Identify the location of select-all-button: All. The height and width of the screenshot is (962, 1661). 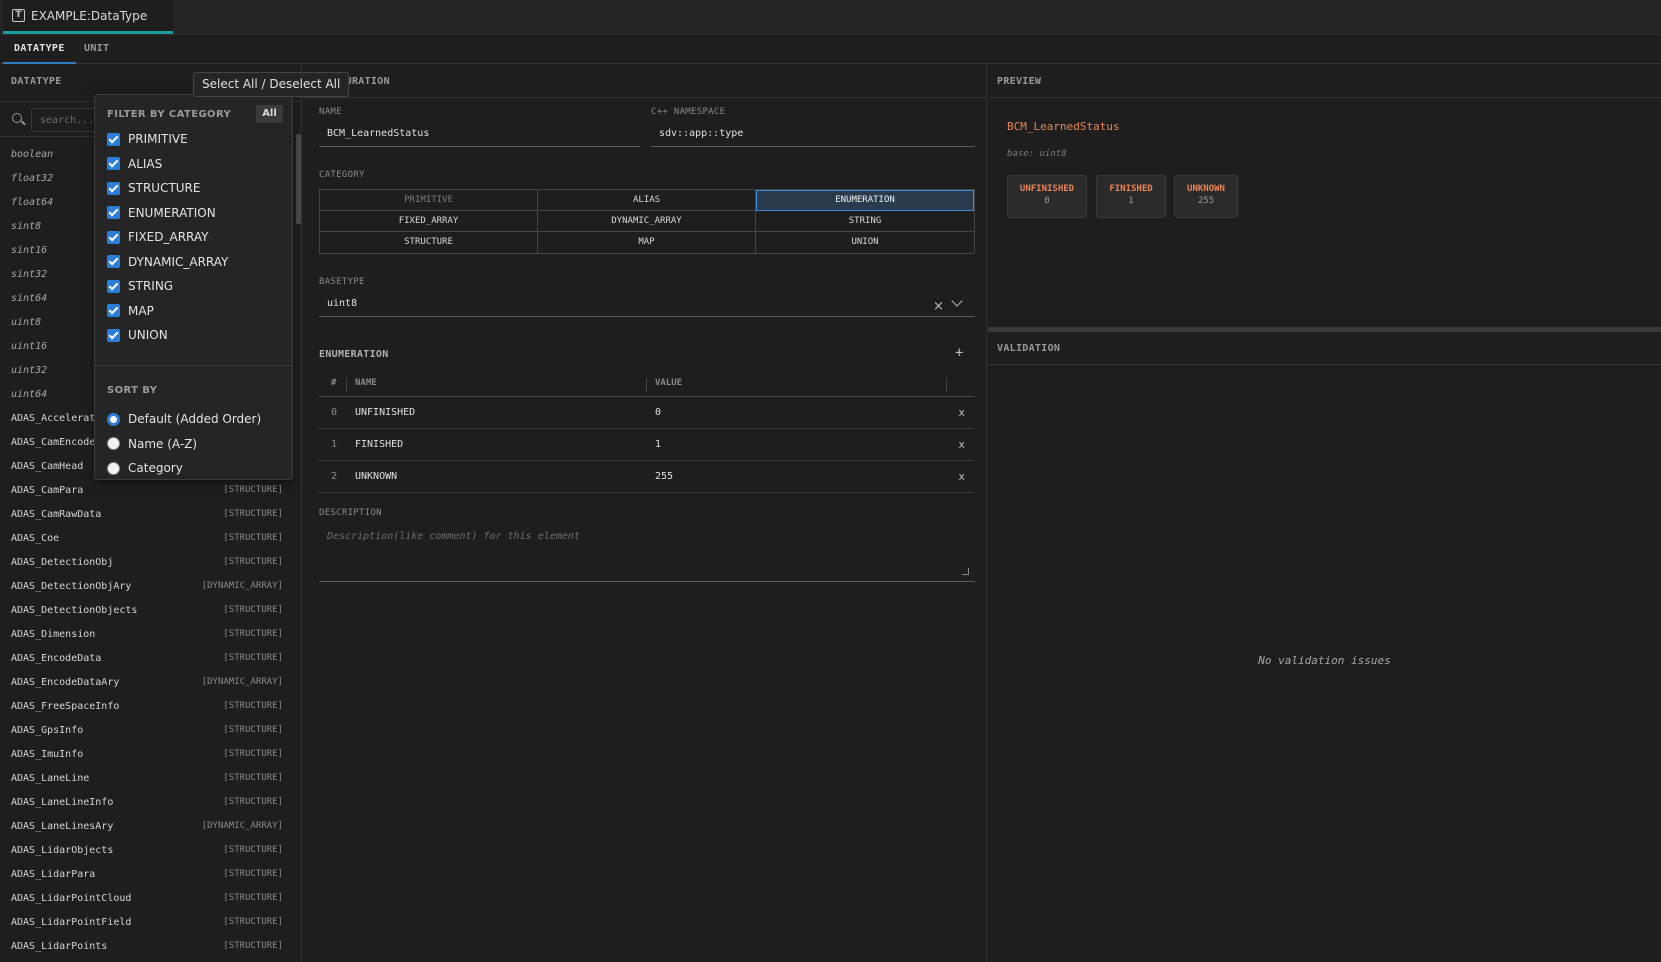
(269, 114).